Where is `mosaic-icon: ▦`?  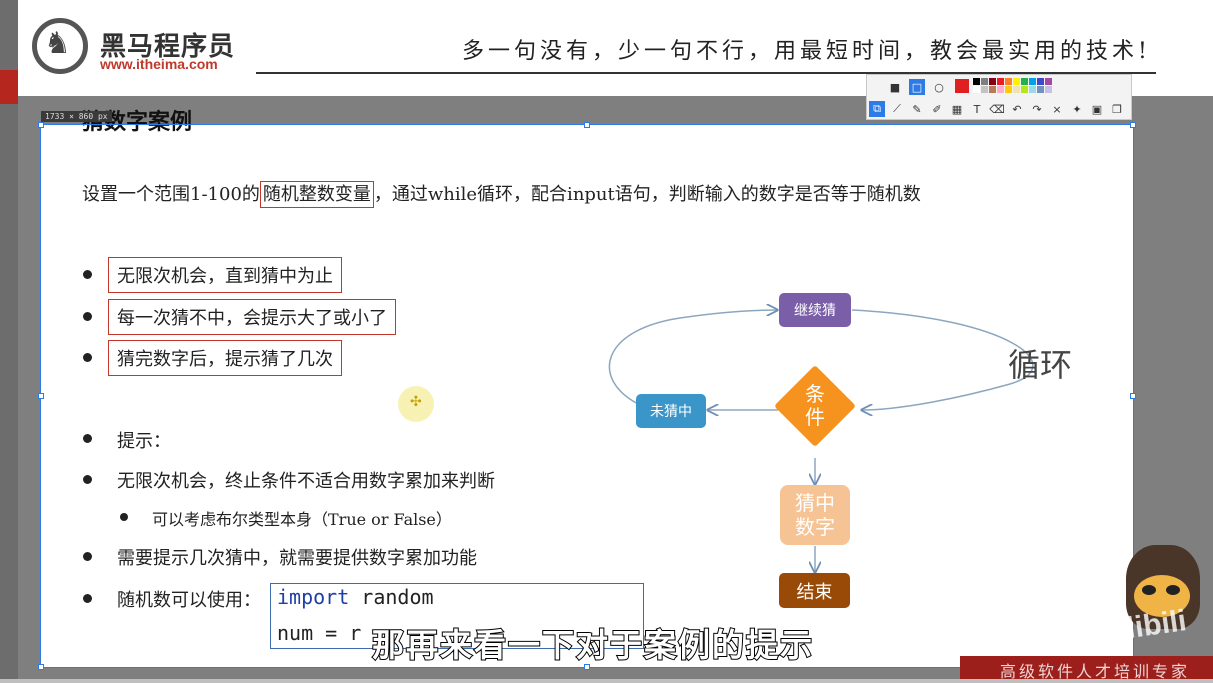 mosaic-icon: ▦ is located at coordinates (957, 109).